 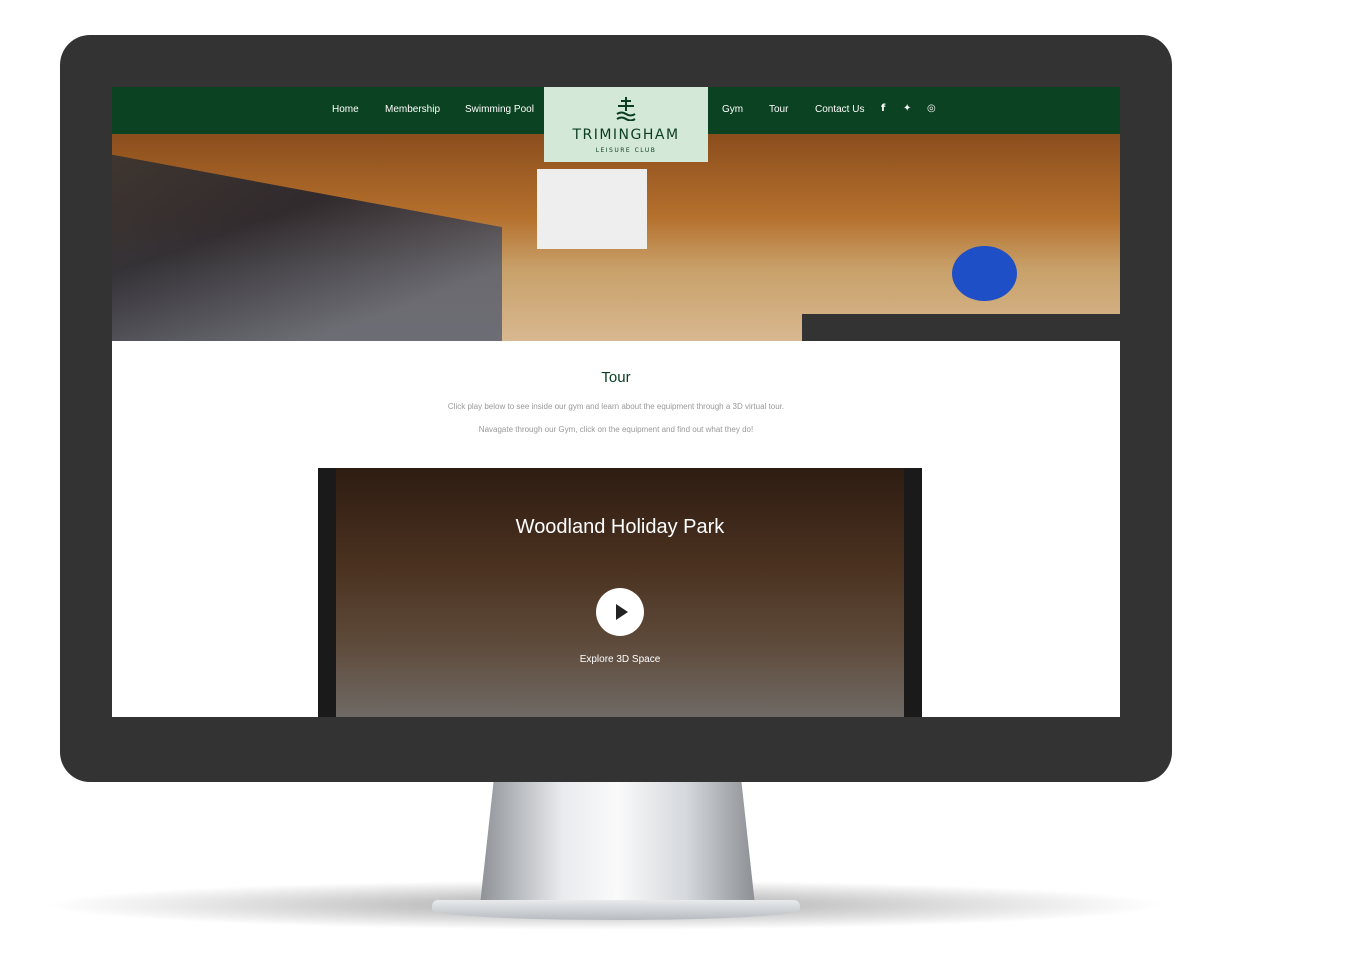 I want to click on nav-swimming-pool: Swimming Pool, so click(x=499, y=109).